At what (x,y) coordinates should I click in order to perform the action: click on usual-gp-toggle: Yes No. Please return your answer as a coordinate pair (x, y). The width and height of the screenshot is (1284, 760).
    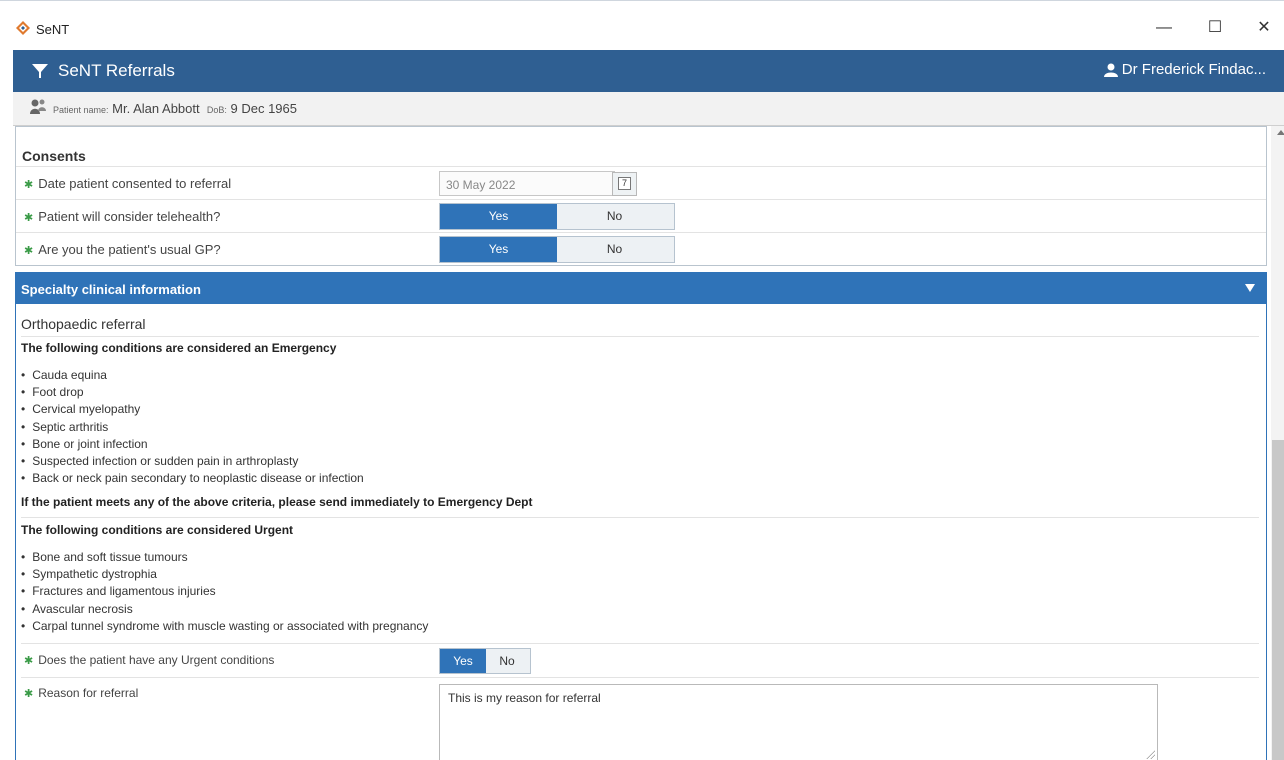
    Looking at the image, I should click on (557, 249).